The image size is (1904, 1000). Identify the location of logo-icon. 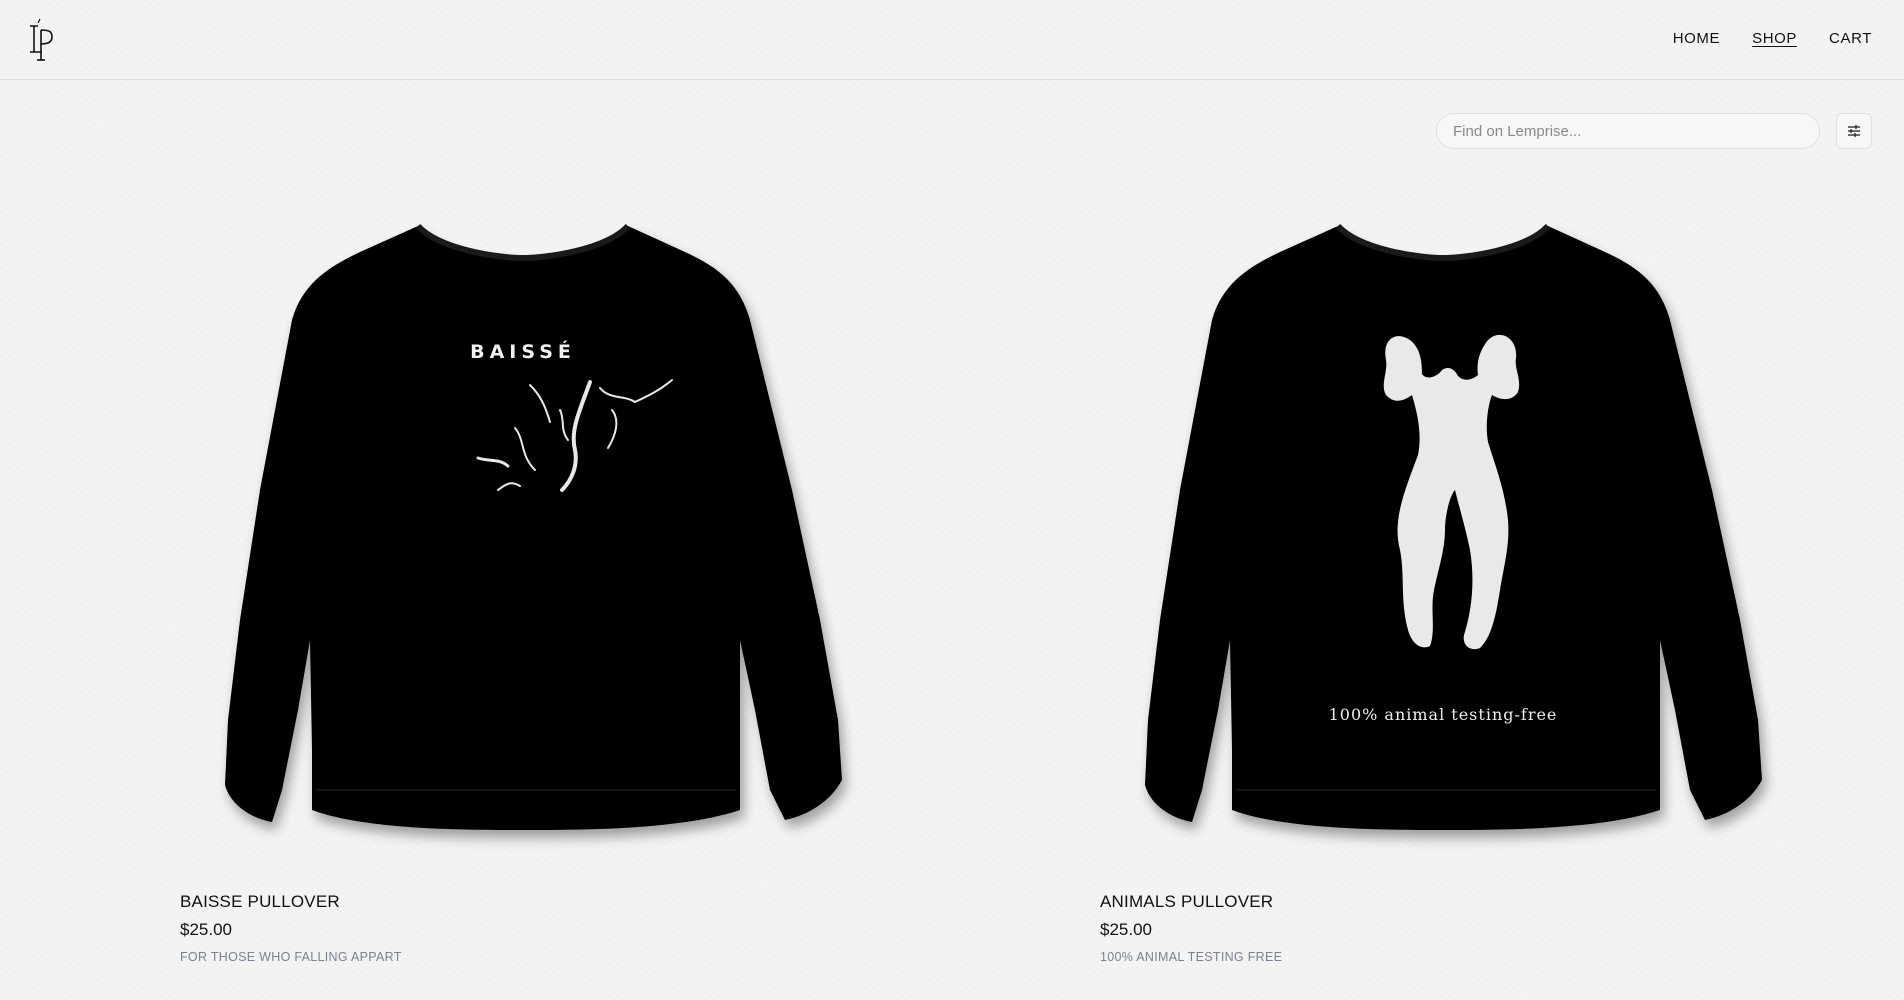
(41, 39).